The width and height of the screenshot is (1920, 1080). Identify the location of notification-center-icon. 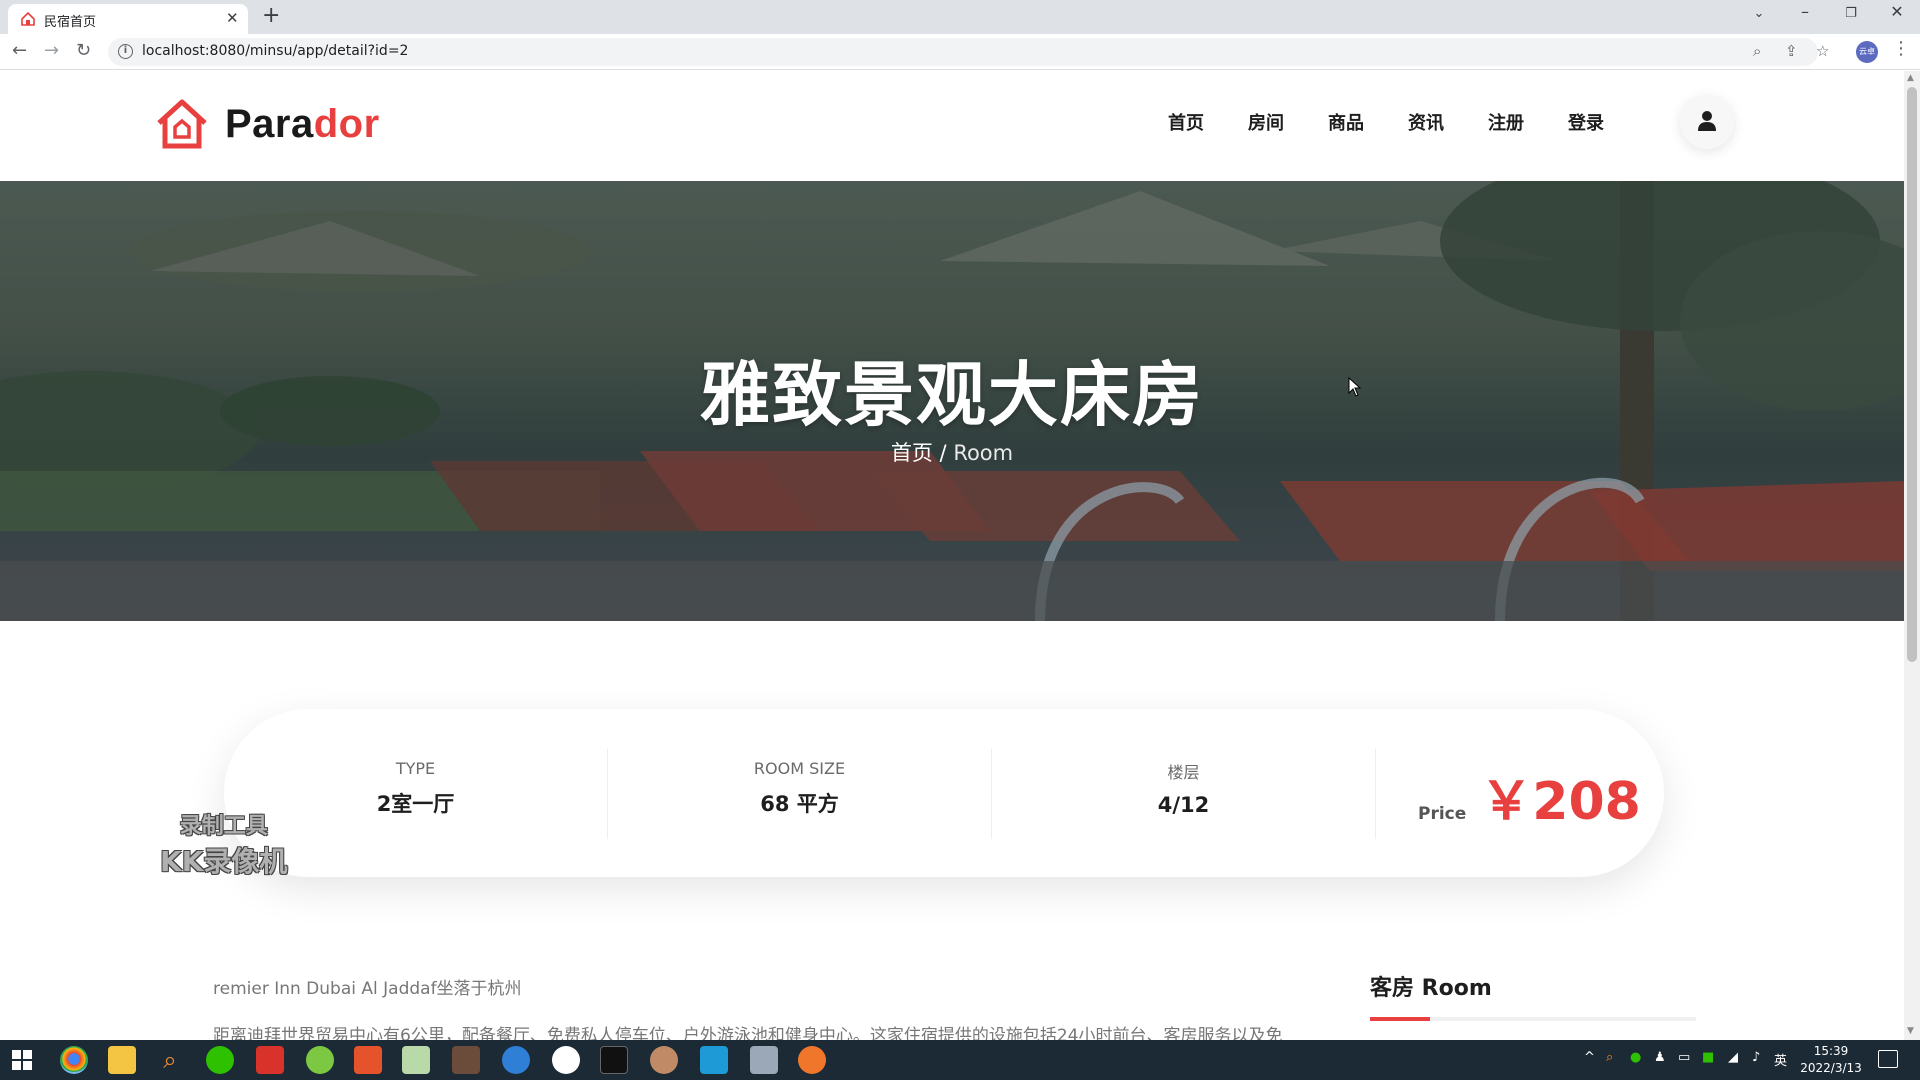
(1888, 1059).